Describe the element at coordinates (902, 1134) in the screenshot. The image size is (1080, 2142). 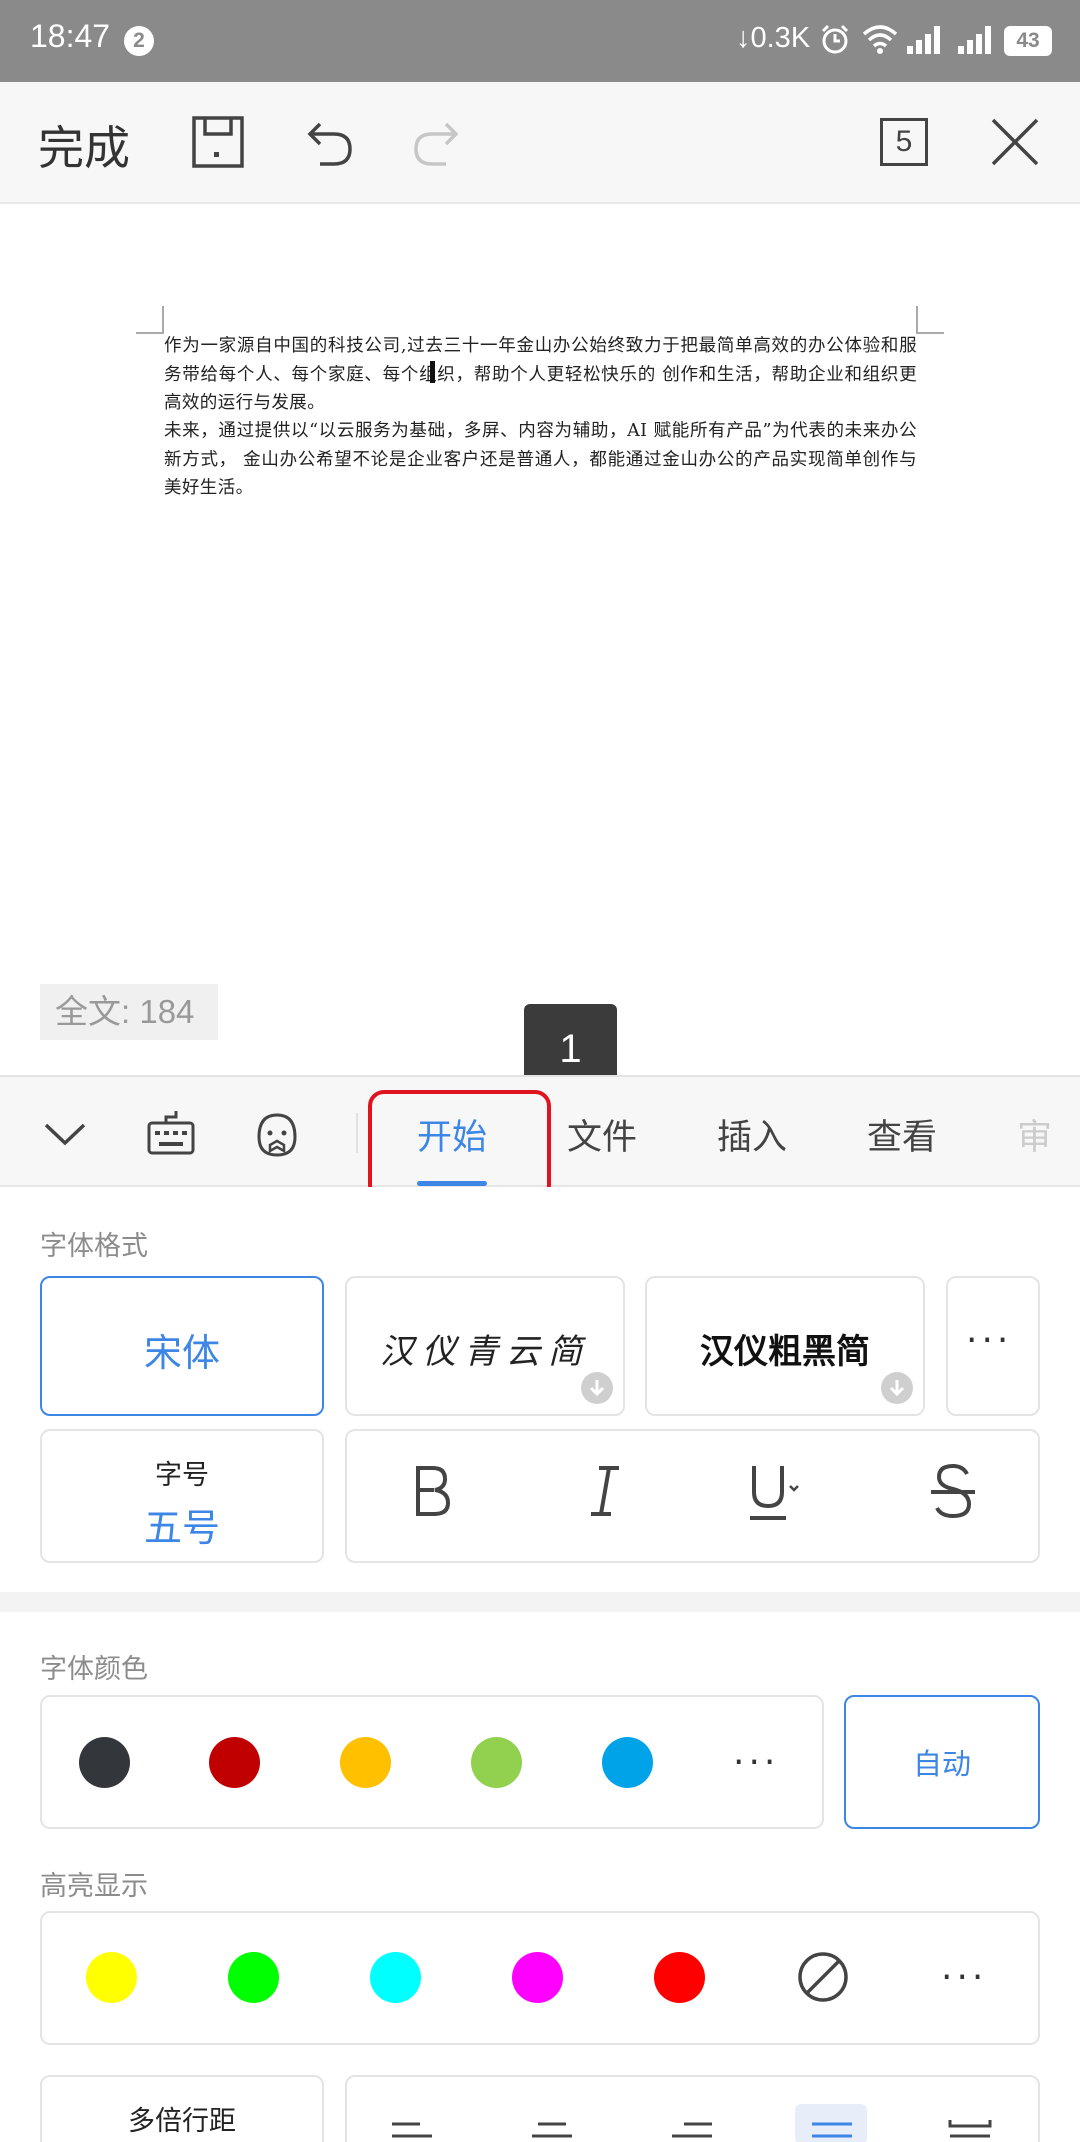
I see `tab-view: 查看` at that location.